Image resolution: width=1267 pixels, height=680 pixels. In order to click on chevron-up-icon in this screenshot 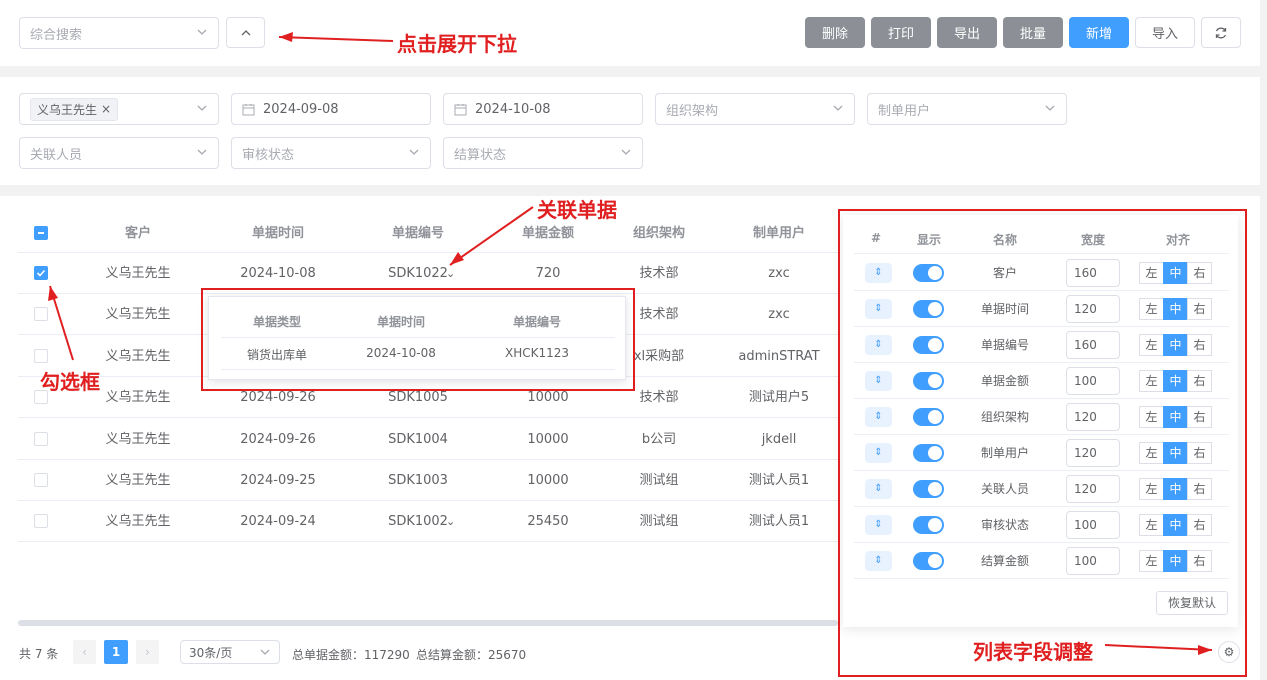, I will do `click(245, 32)`.